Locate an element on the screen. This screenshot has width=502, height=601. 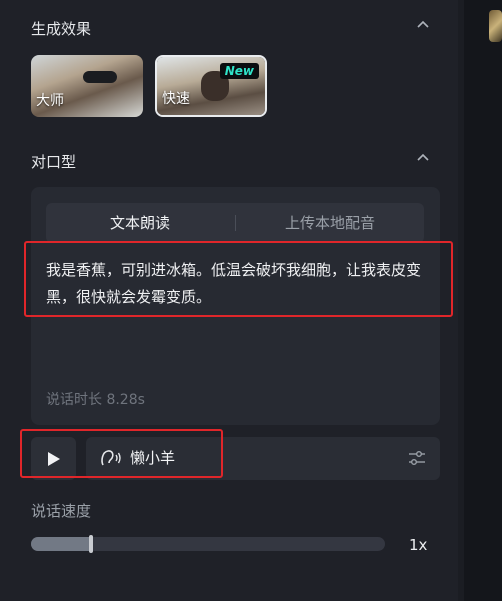
right-preview-strip is located at coordinates (483, 300).